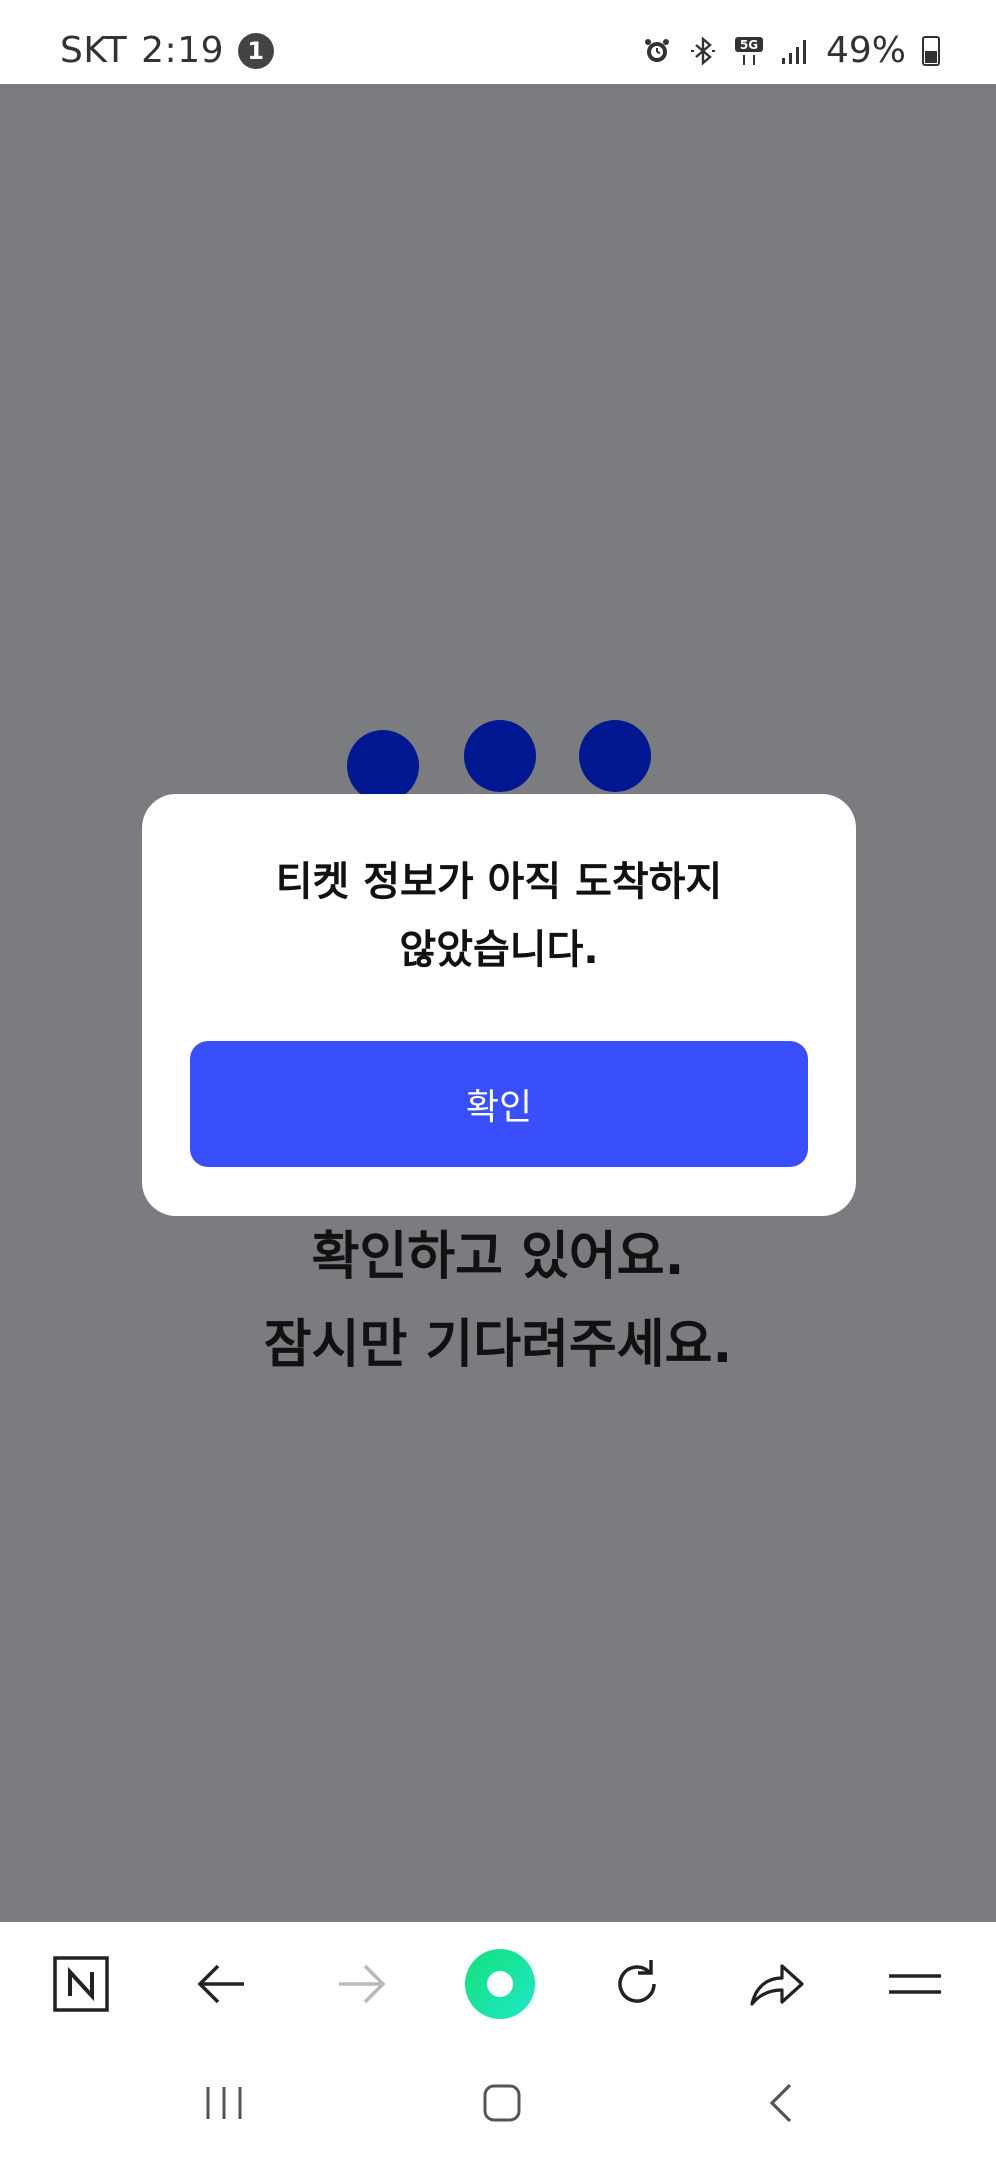  What do you see at coordinates (499, 882) in the screenshot?
I see `dialog-message-line1: 티켓 정보가 아직 도착하지` at bounding box center [499, 882].